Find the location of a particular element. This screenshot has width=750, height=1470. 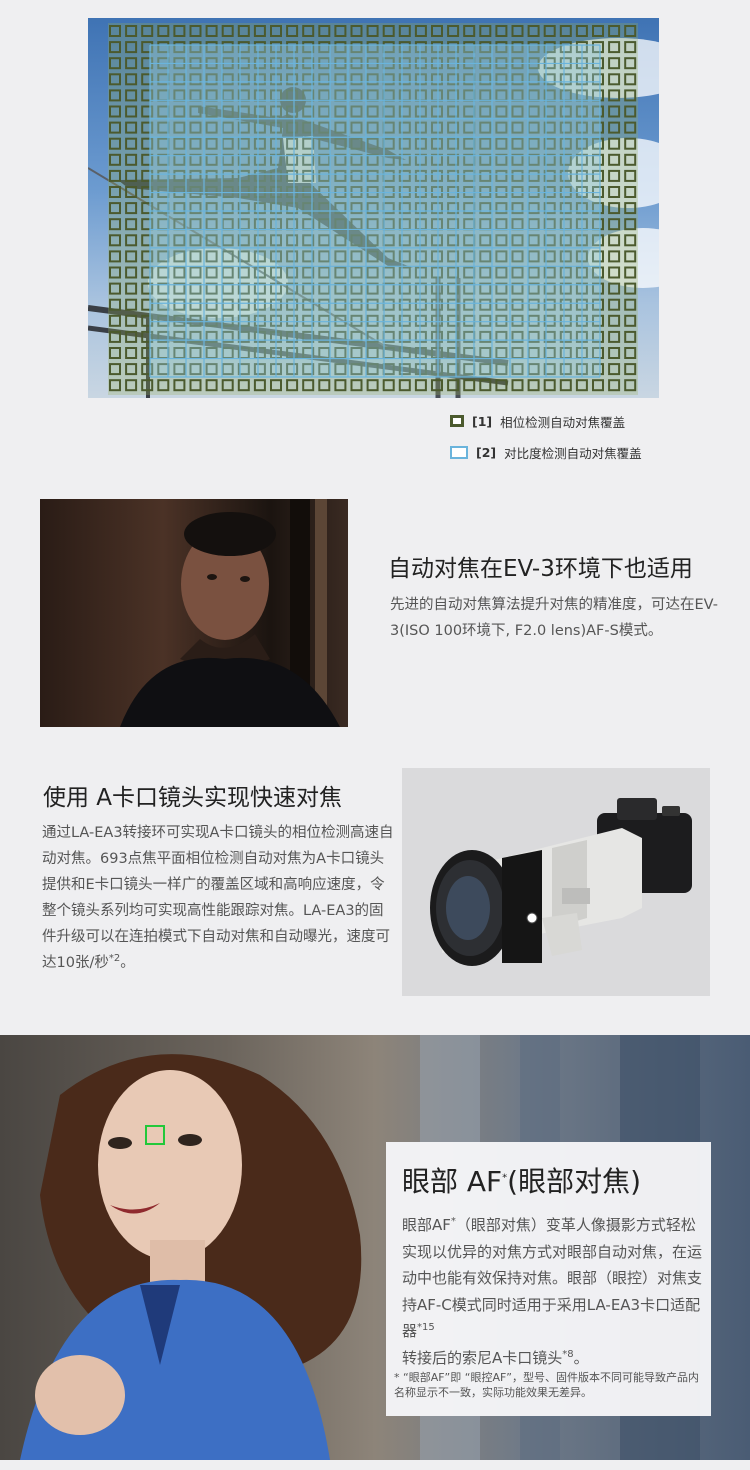

eye-af-title-main: 眼部 AF is located at coordinates (452, 1181).